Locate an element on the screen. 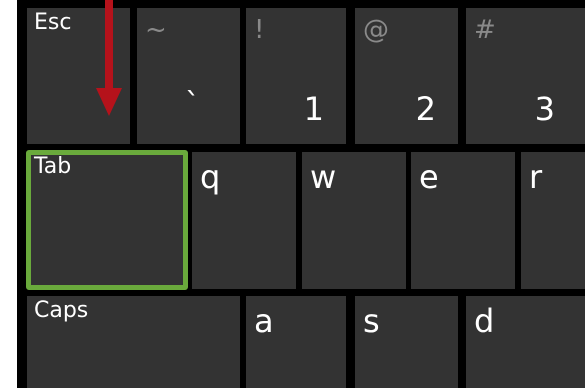  key-r: r is located at coordinates (553, 220).